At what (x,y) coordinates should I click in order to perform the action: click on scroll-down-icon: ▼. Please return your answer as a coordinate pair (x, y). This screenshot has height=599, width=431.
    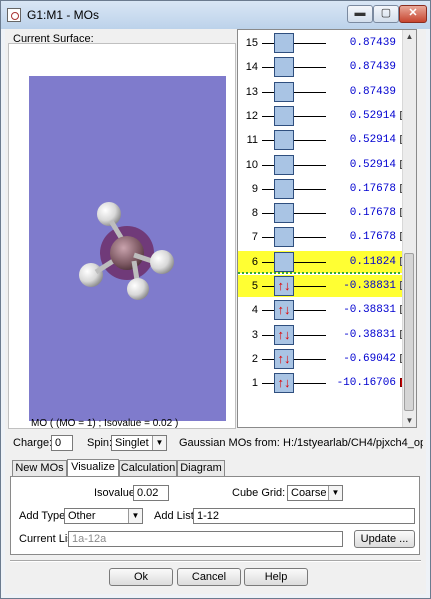
    Looking at the image, I should click on (409, 420).